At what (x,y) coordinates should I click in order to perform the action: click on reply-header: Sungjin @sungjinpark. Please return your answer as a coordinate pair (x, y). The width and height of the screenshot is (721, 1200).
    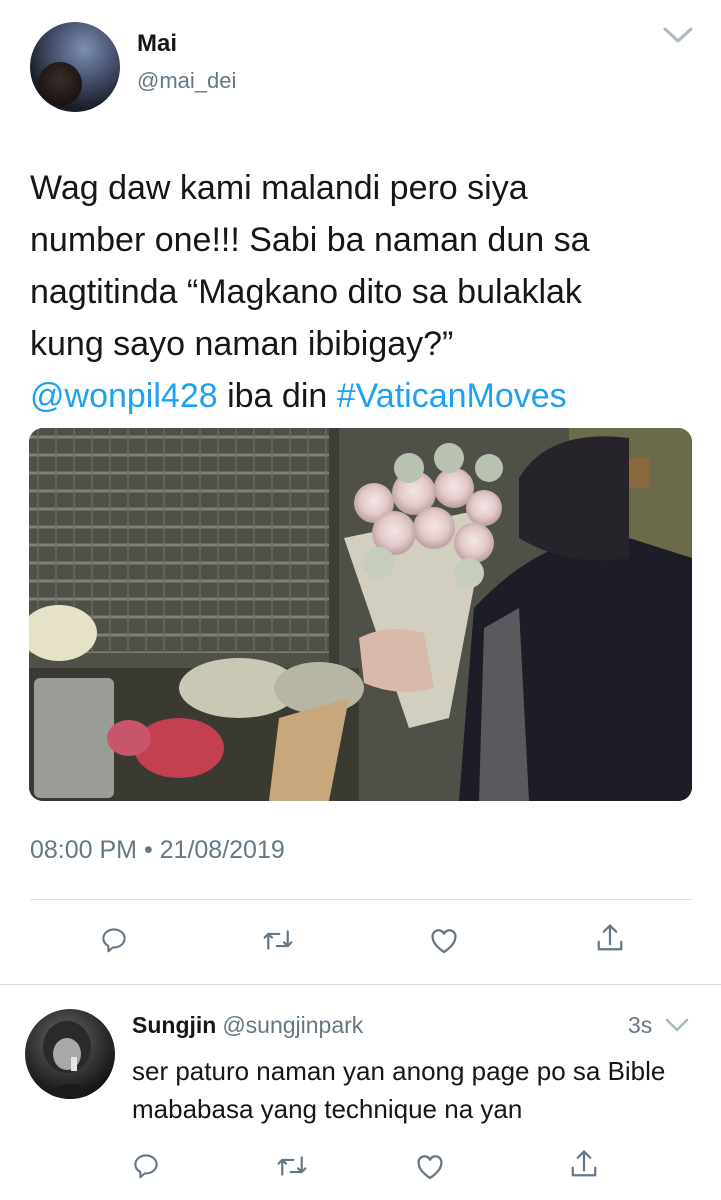
    Looking at the image, I should click on (247, 1025).